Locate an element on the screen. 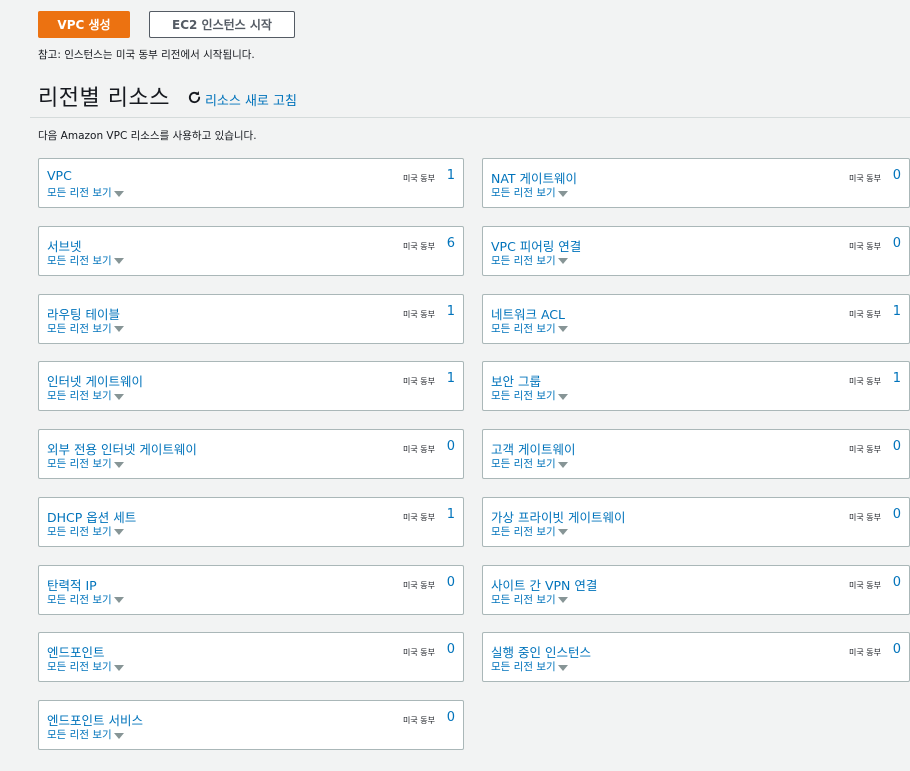  resource-card: 고객 게이트웨이 모든 리전 보기 미국 동부 0 is located at coordinates (696, 454).